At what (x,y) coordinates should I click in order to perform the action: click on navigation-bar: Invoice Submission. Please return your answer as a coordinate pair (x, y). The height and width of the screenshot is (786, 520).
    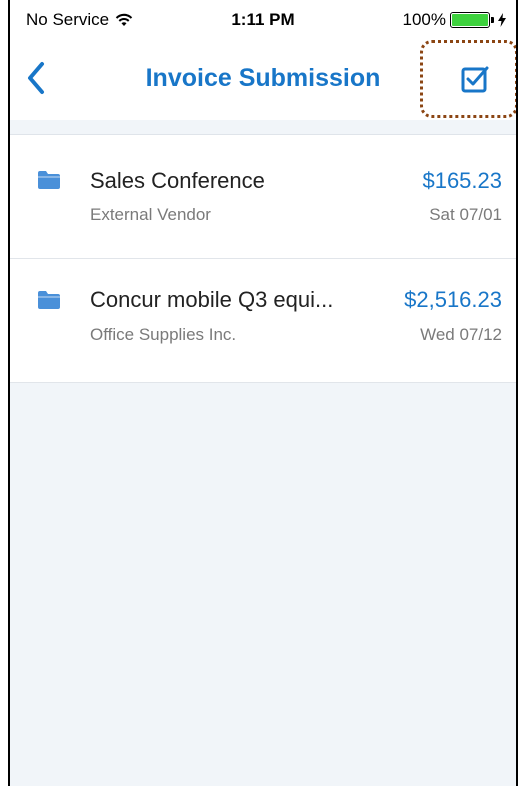
    Looking at the image, I should click on (263, 80).